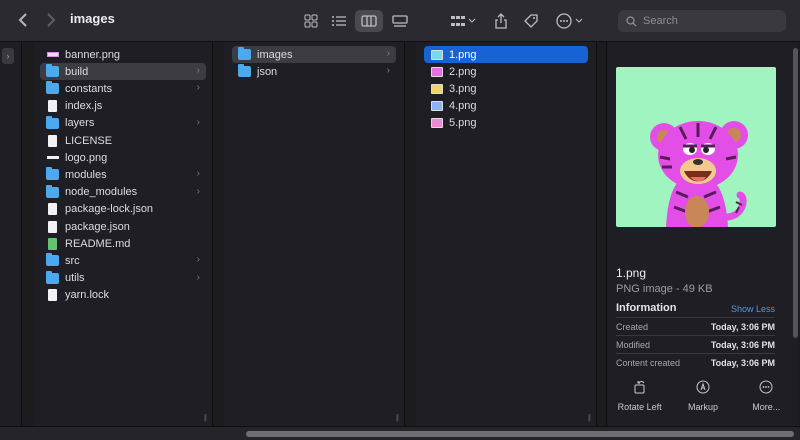 Image resolution: width=800 pixels, height=440 pixels. I want to click on file-row: constants ›, so click(123, 88).